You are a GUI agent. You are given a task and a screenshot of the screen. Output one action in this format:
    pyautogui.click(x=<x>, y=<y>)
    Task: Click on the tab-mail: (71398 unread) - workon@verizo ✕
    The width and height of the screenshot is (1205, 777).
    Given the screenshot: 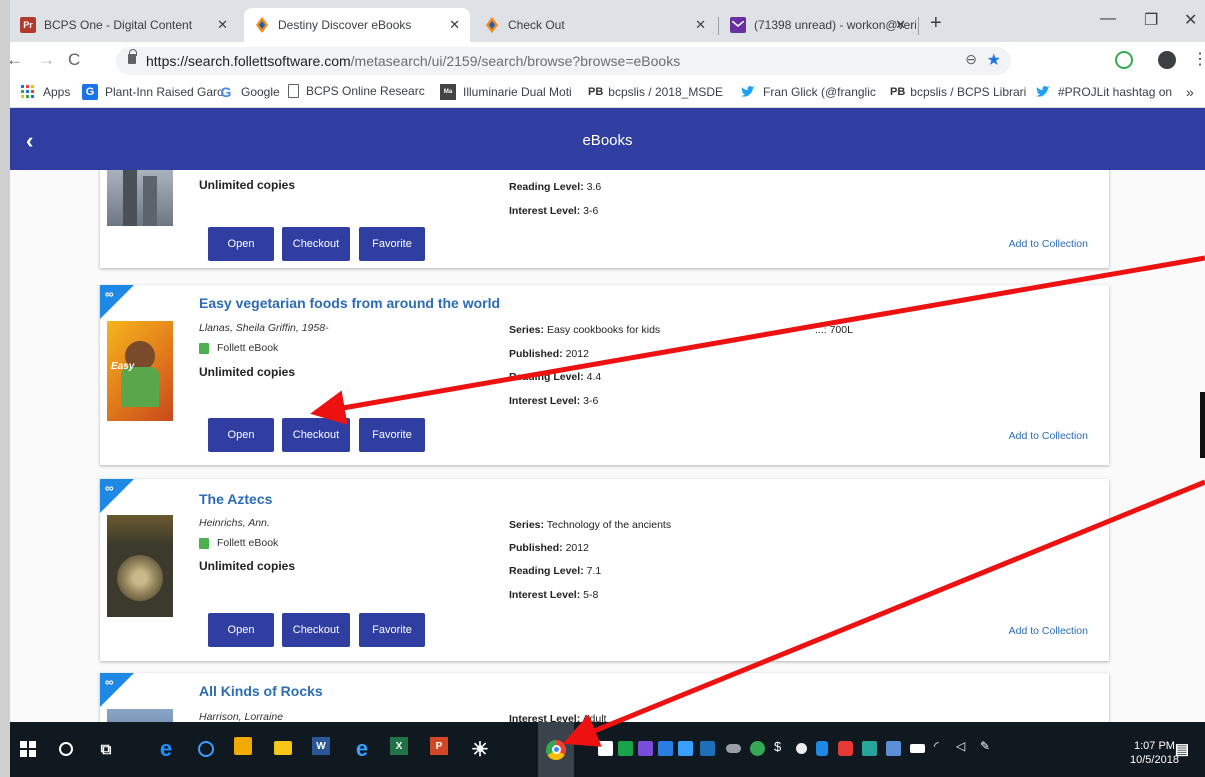 What is the action you would take?
    pyautogui.click(x=818, y=25)
    